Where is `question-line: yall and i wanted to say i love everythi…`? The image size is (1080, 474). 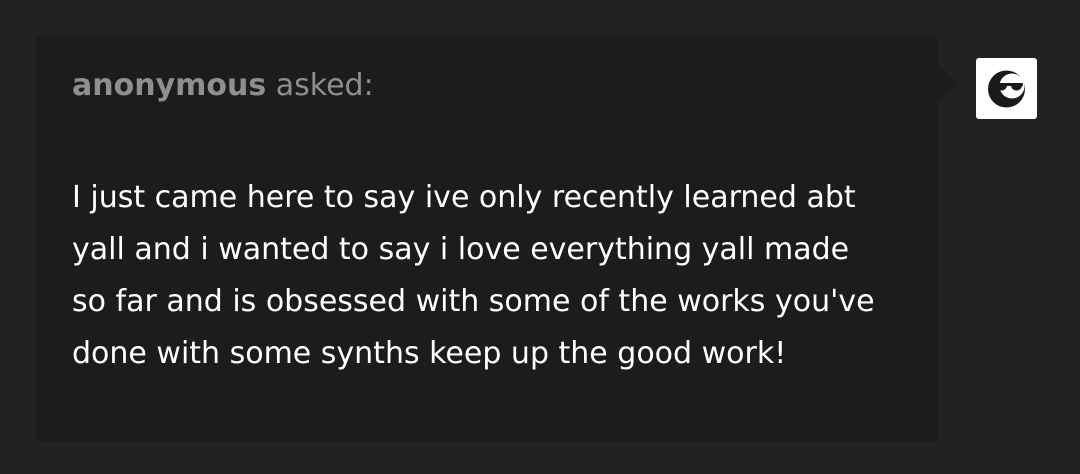
question-line: yall and i wanted to say i love everythi… is located at coordinates (461, 249).